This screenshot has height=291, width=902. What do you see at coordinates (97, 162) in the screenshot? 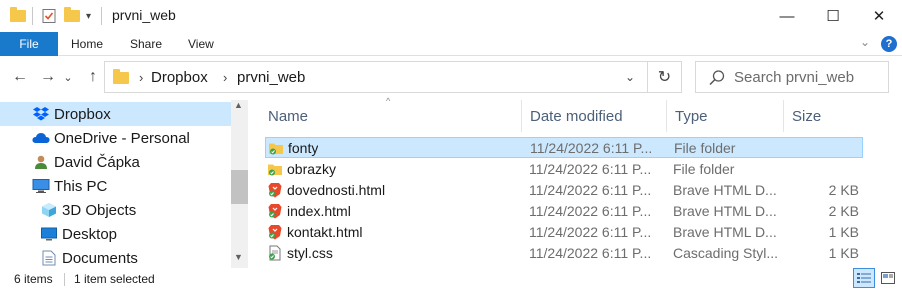
I see `nav-item-label: David Čápka` at bounding box center [97, 162].